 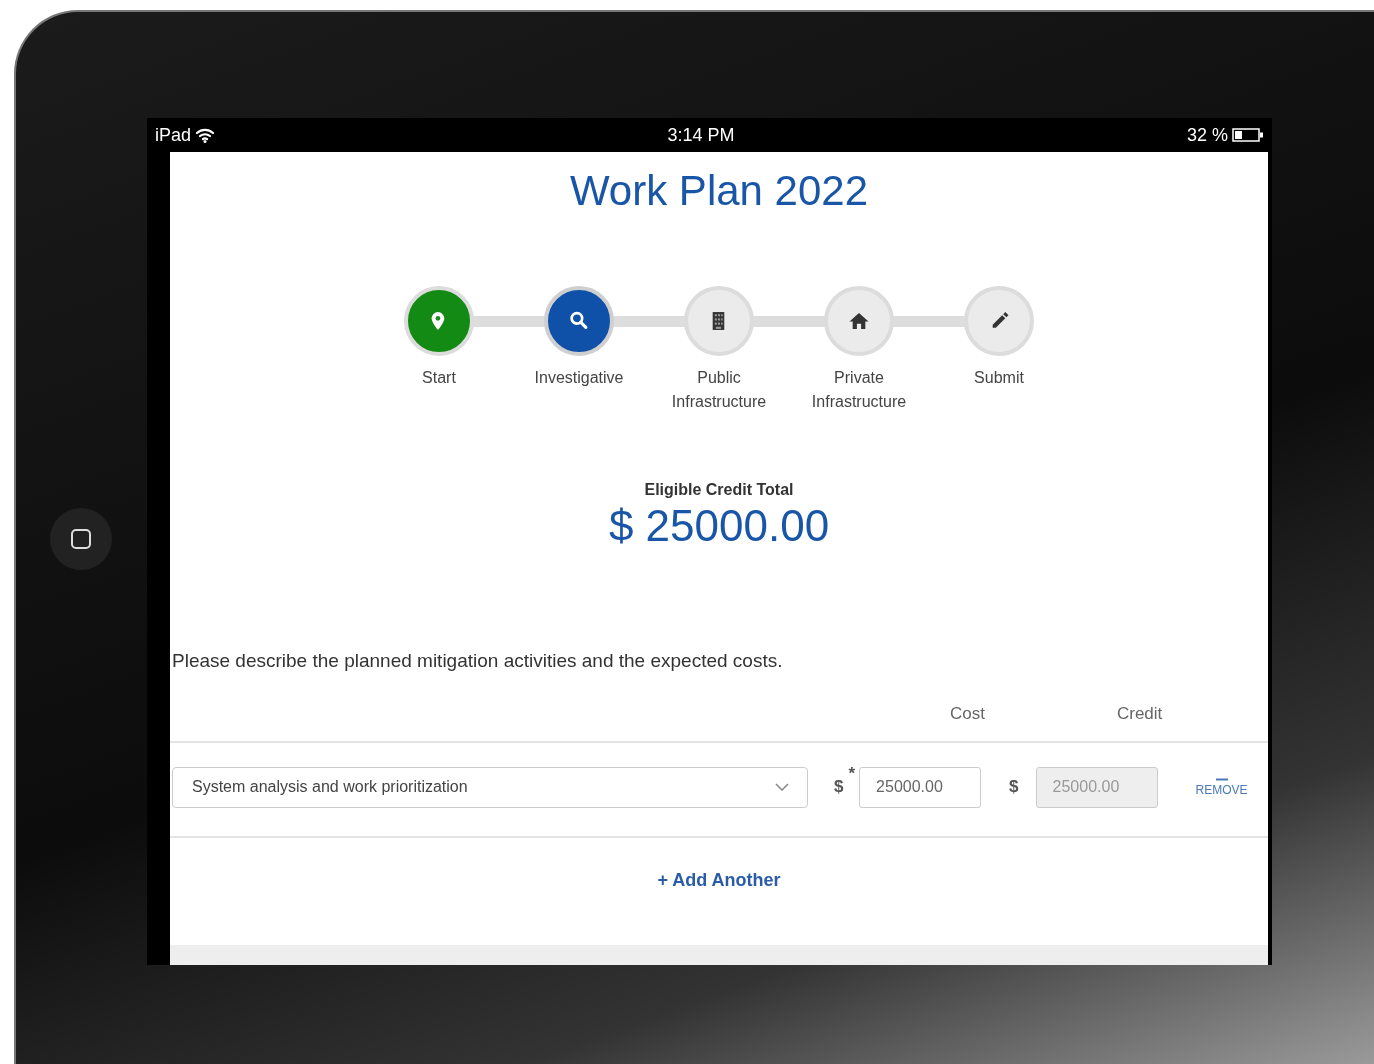 What do you see at coordinates (1221, 787) in the screenshot?
I see `remove-button: REMOVE` at bounding box center [1221, 787].